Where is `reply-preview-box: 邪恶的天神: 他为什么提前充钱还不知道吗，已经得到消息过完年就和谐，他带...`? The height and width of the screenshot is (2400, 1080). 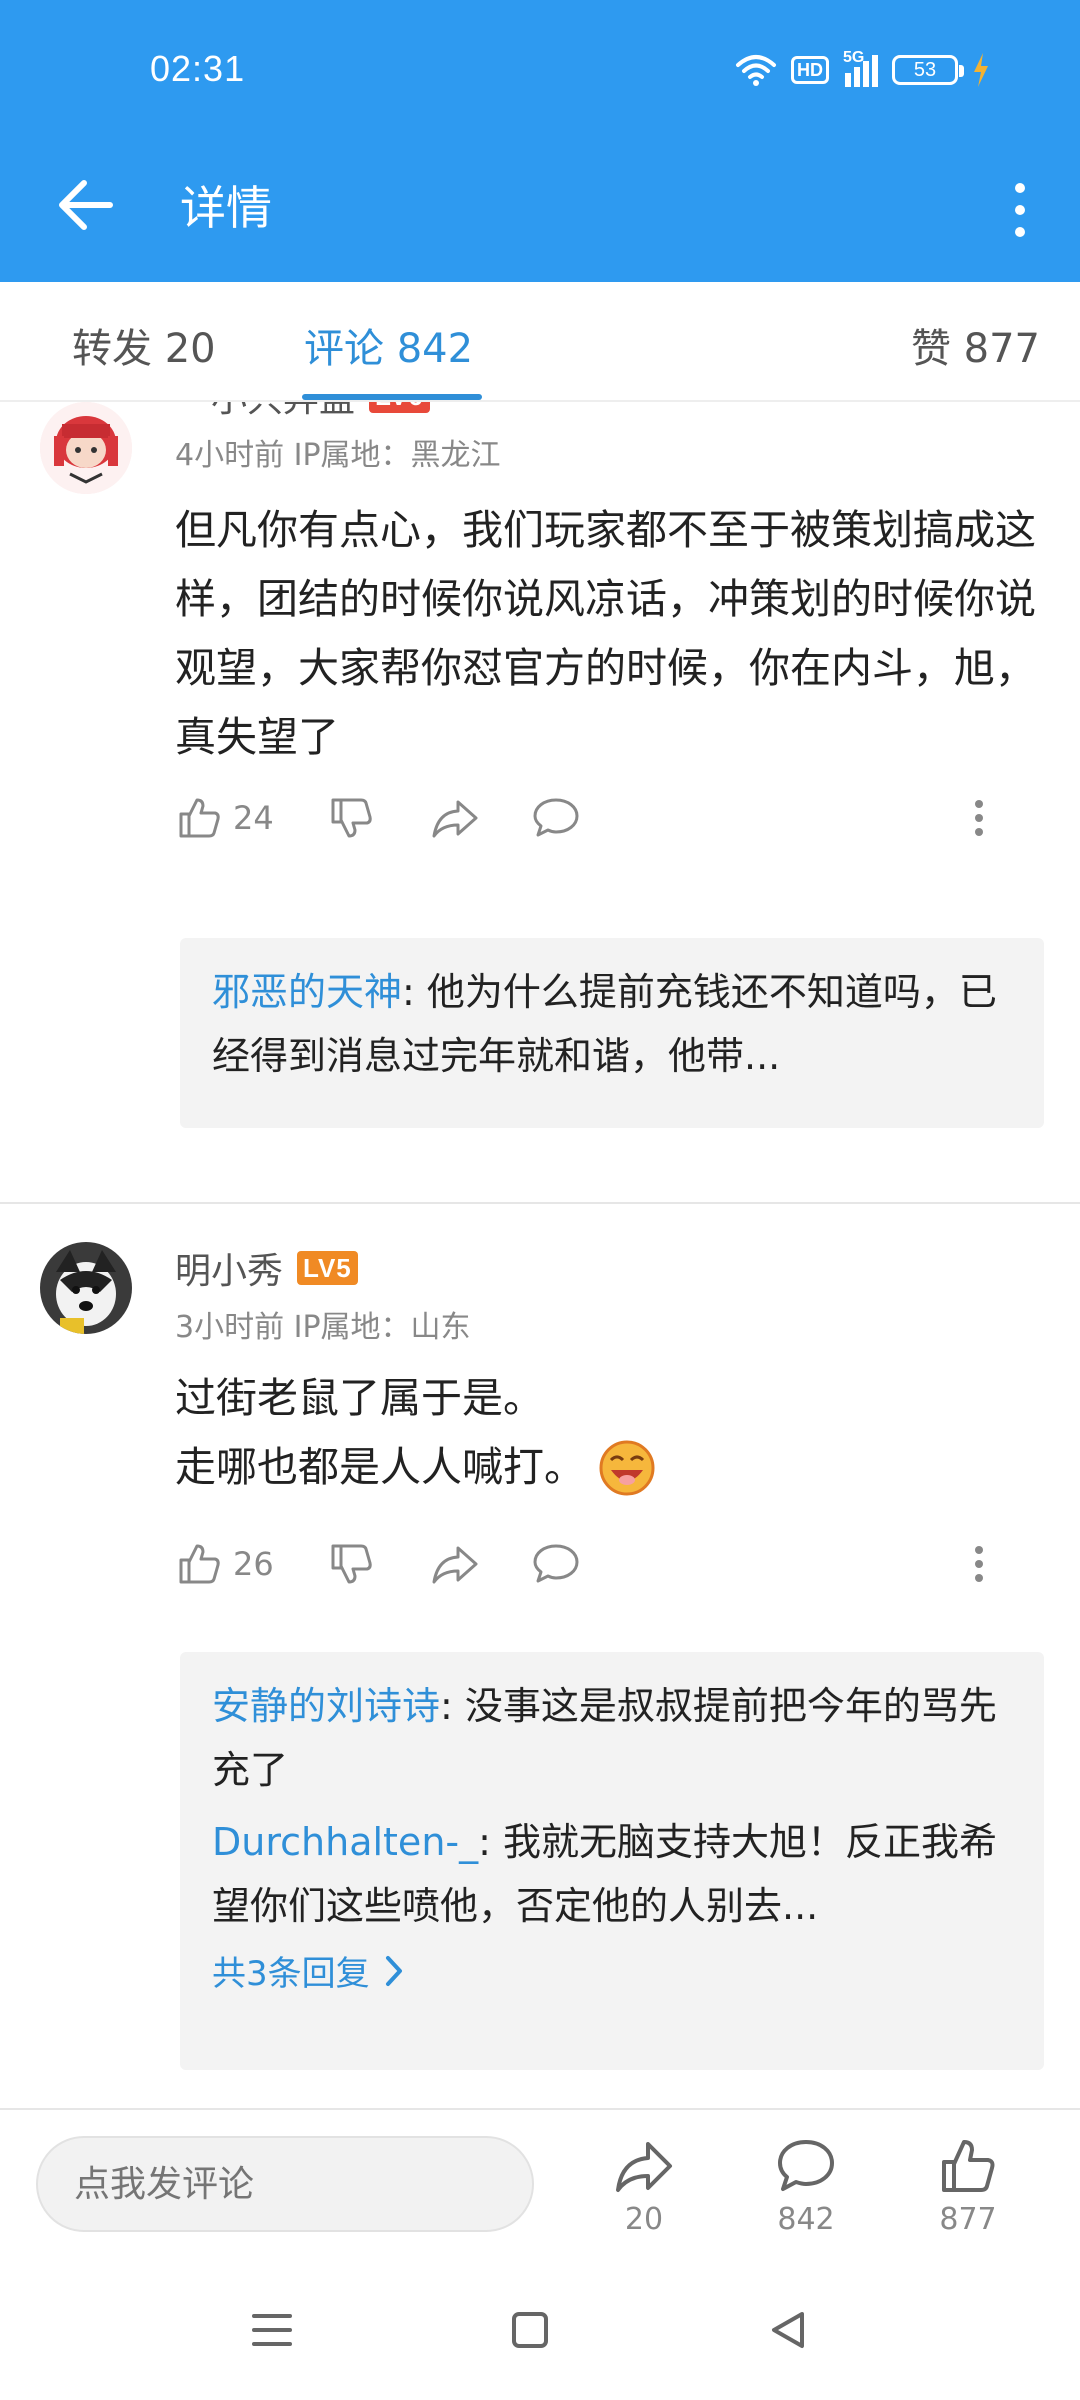 reply-preview-box: 邪恶的天神: 他为什么提前充钱还不知道吗，已经得到消息过完年就和谐，他带... is located at coordinates (612, 1033).